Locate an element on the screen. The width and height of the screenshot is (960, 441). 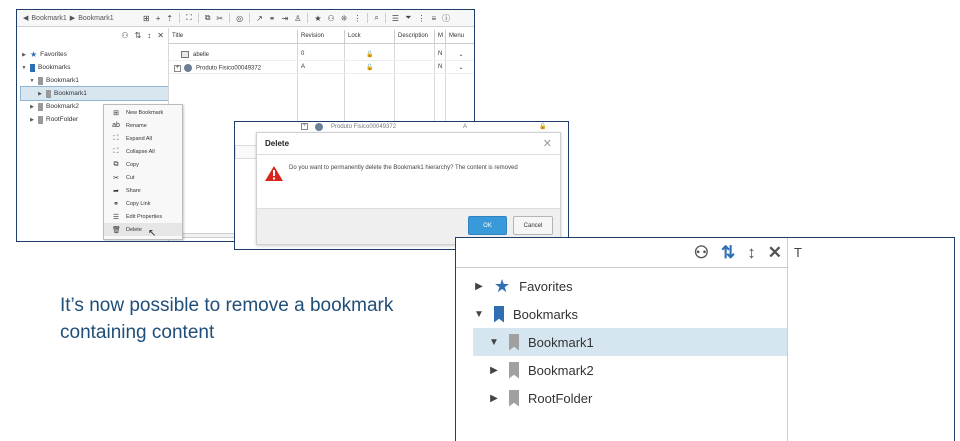
tree-item-label: Favorites is located at coordinates (546, 286).